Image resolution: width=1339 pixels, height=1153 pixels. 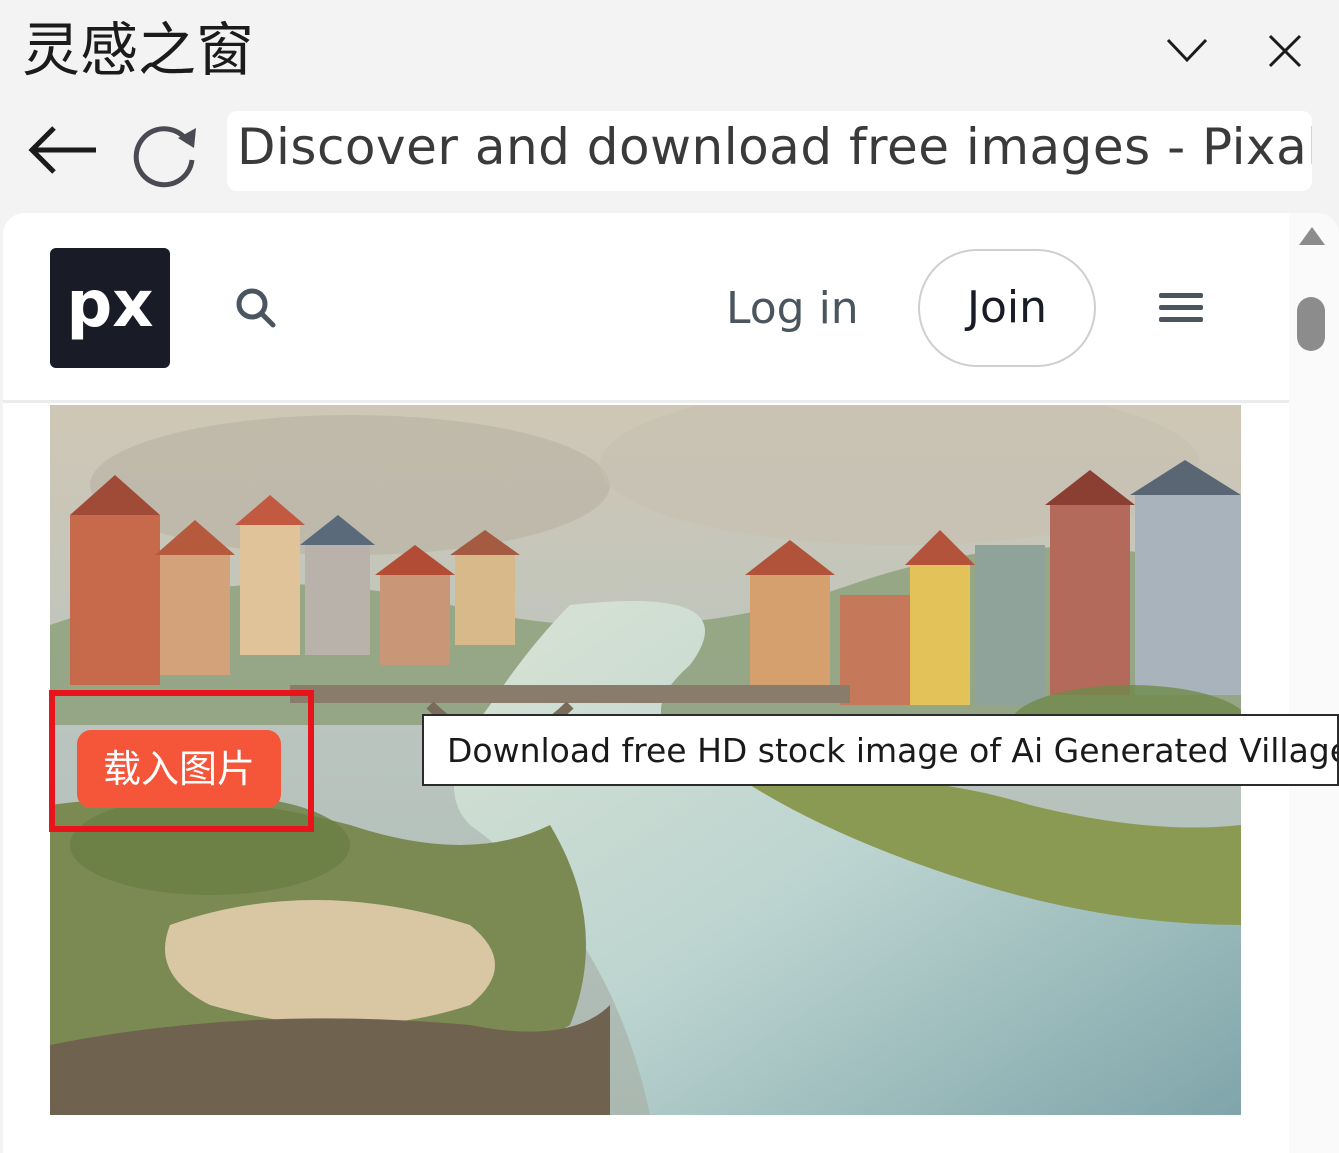 I want to click on close-icon, so click(x=1285, y=51).